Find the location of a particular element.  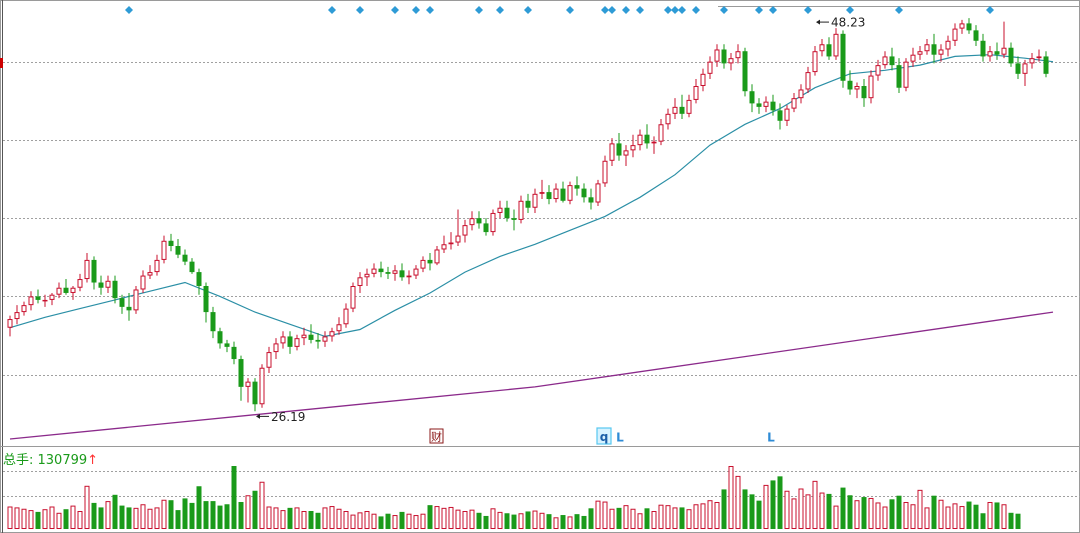

l-marker-1: L is located at coordinates (620, 438).